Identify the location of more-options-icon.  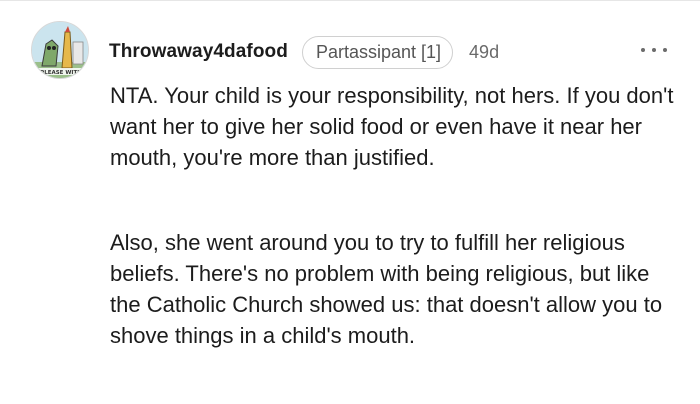
(654, 50).